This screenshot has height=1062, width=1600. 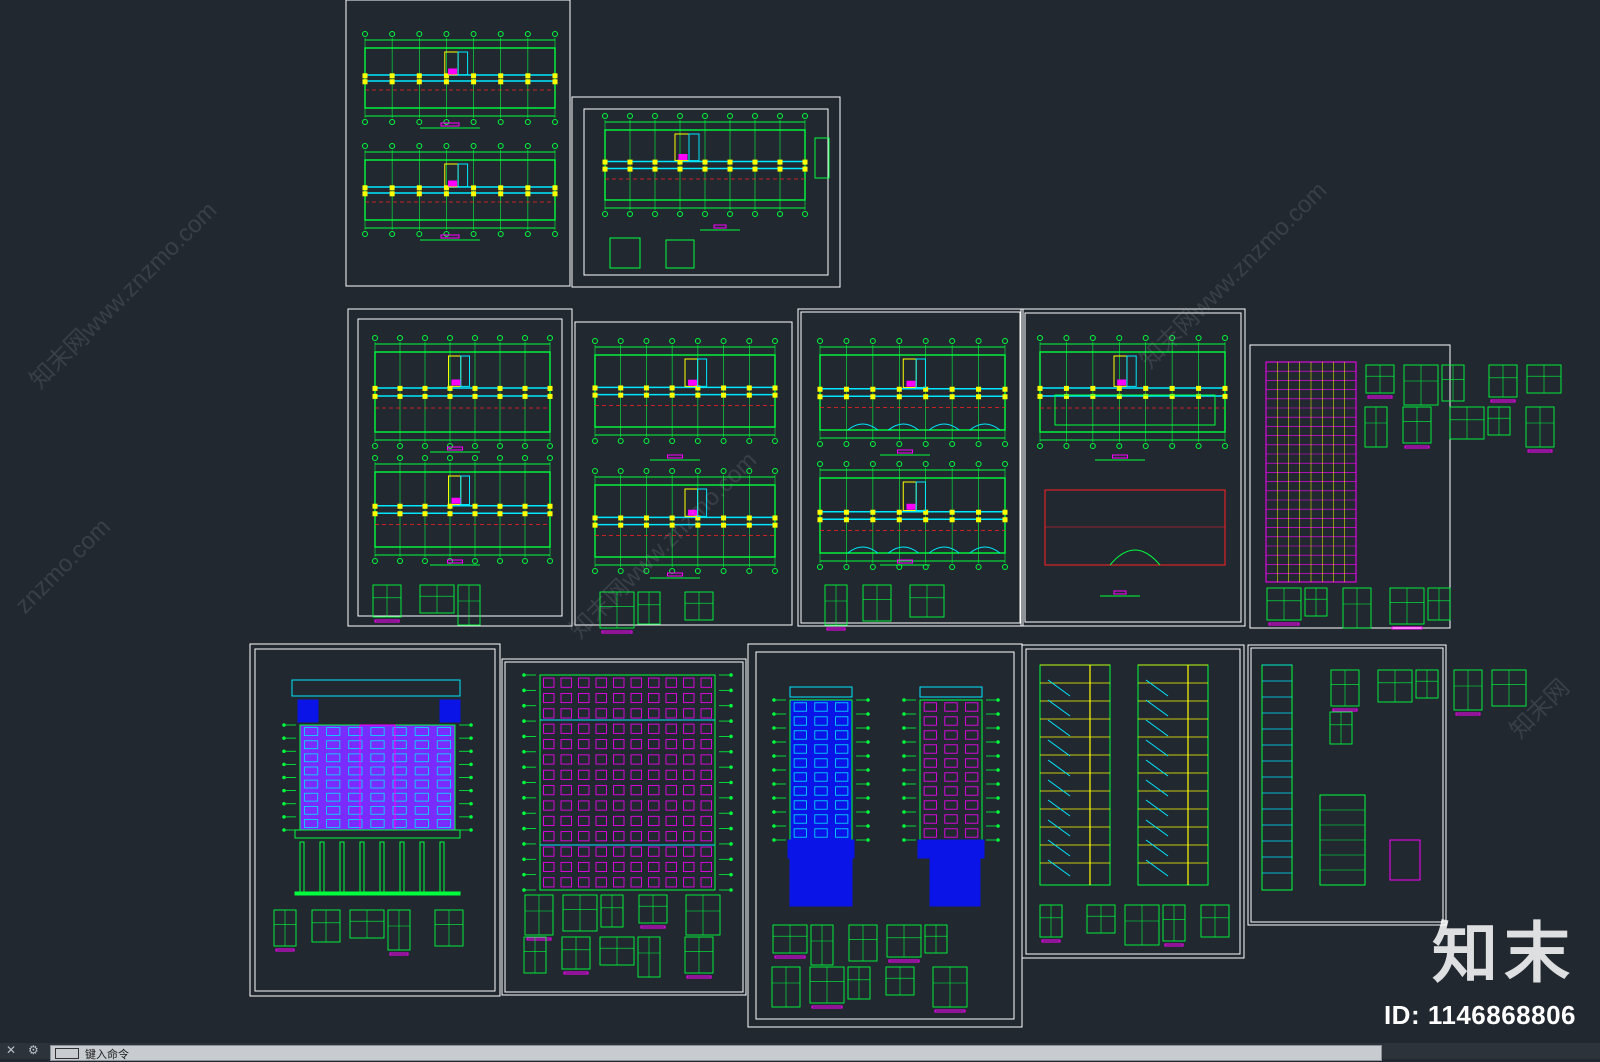 I want to click on command-placeholder: 键入命令, so click(x=107, y=1054).